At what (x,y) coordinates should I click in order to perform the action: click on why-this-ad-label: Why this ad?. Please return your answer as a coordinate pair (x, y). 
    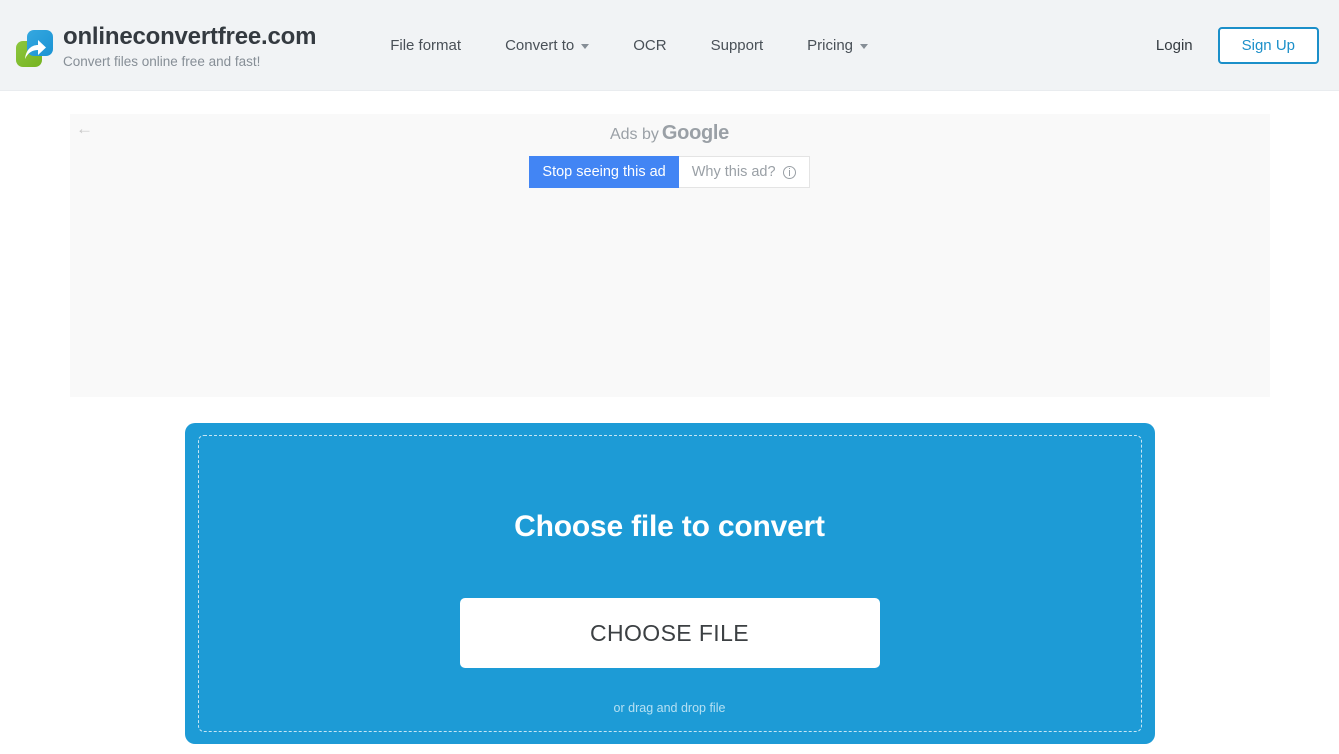
    Looking at the image, I should click on (733, 172).